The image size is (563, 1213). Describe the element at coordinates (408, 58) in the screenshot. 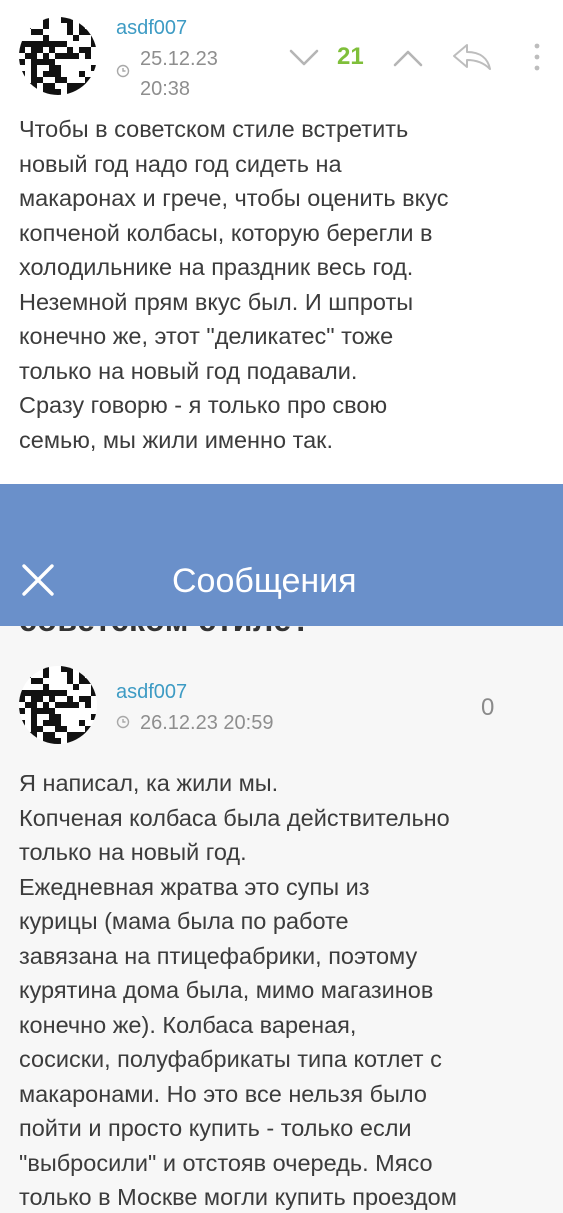

I see `chevron-up-icon` at that location.